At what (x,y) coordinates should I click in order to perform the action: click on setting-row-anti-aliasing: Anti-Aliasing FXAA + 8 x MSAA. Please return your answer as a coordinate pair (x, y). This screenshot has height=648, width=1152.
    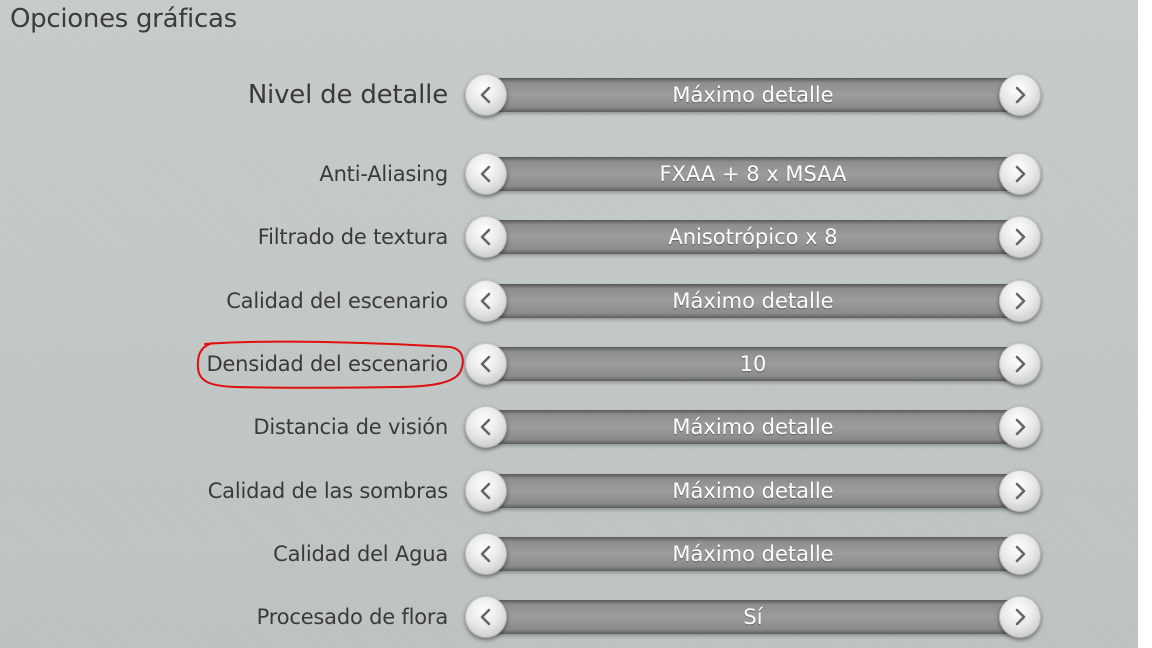
    Looking at the image, I should click on (569, 174).